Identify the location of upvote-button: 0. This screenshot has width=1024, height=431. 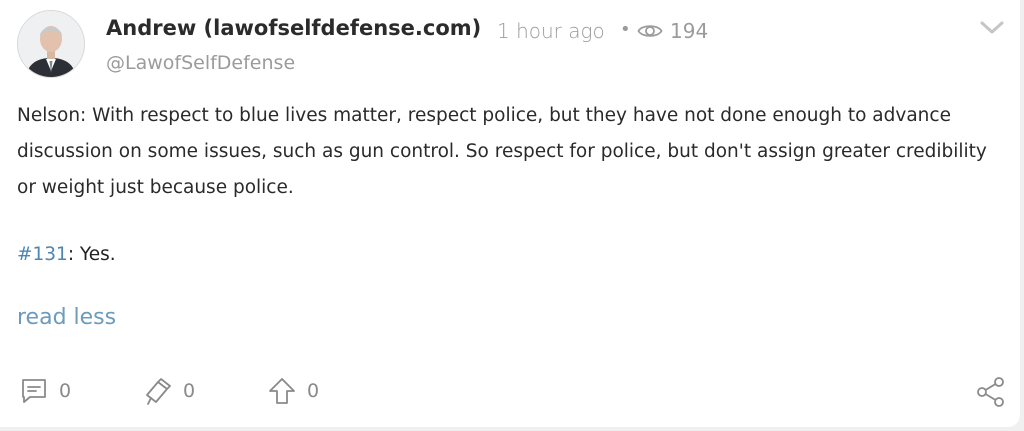
(293, 391).